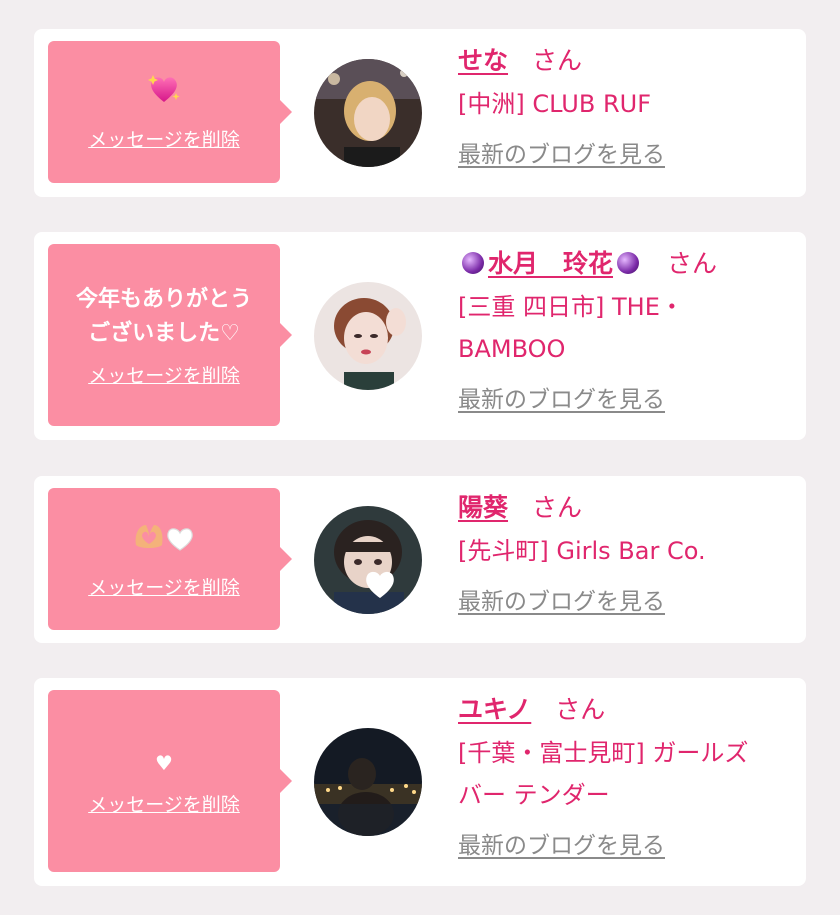 This screenshot has width=840, height=915. Describe the element at coordinates (163, 316) in the screenshot. I see `message-text: 今年もありがとう ございました♡` at that location.